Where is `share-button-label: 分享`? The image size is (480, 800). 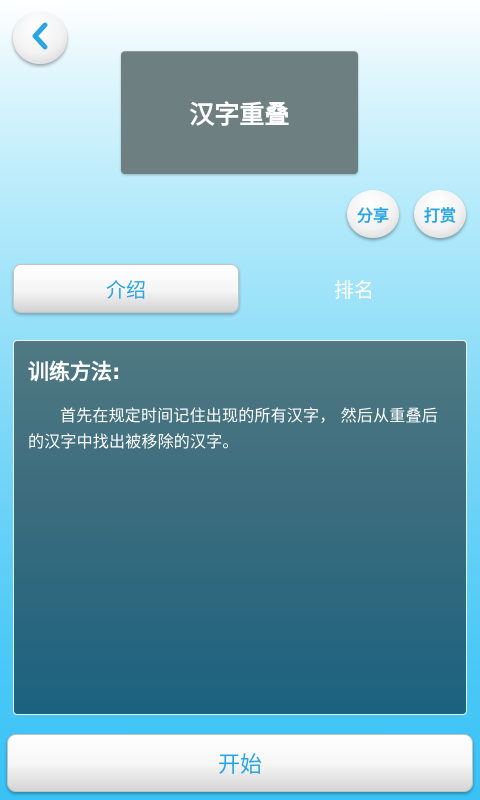
share-button-label: 分享 is located at coordinates (372, 215).